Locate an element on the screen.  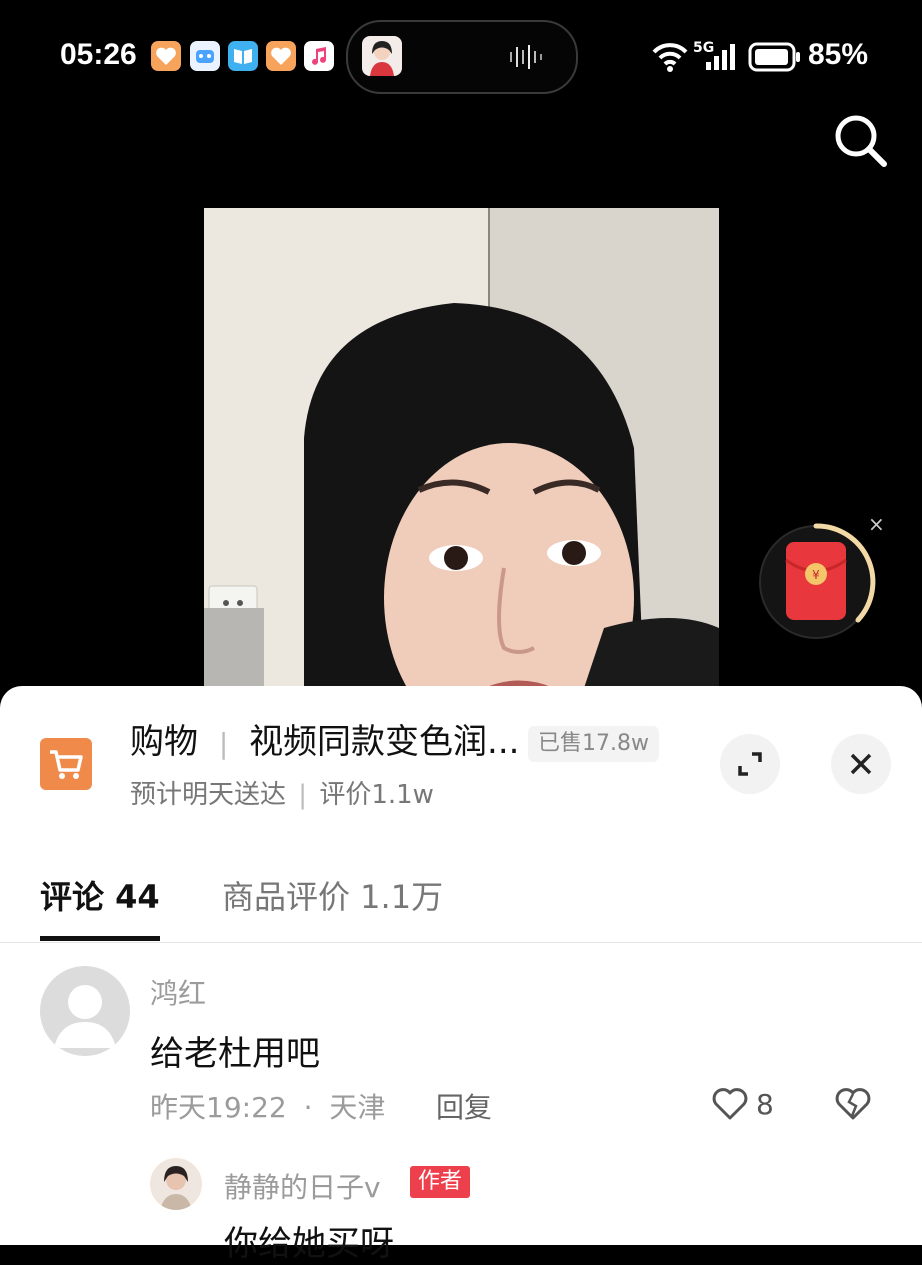
heart-icon is located at coordinates (730, 1104).